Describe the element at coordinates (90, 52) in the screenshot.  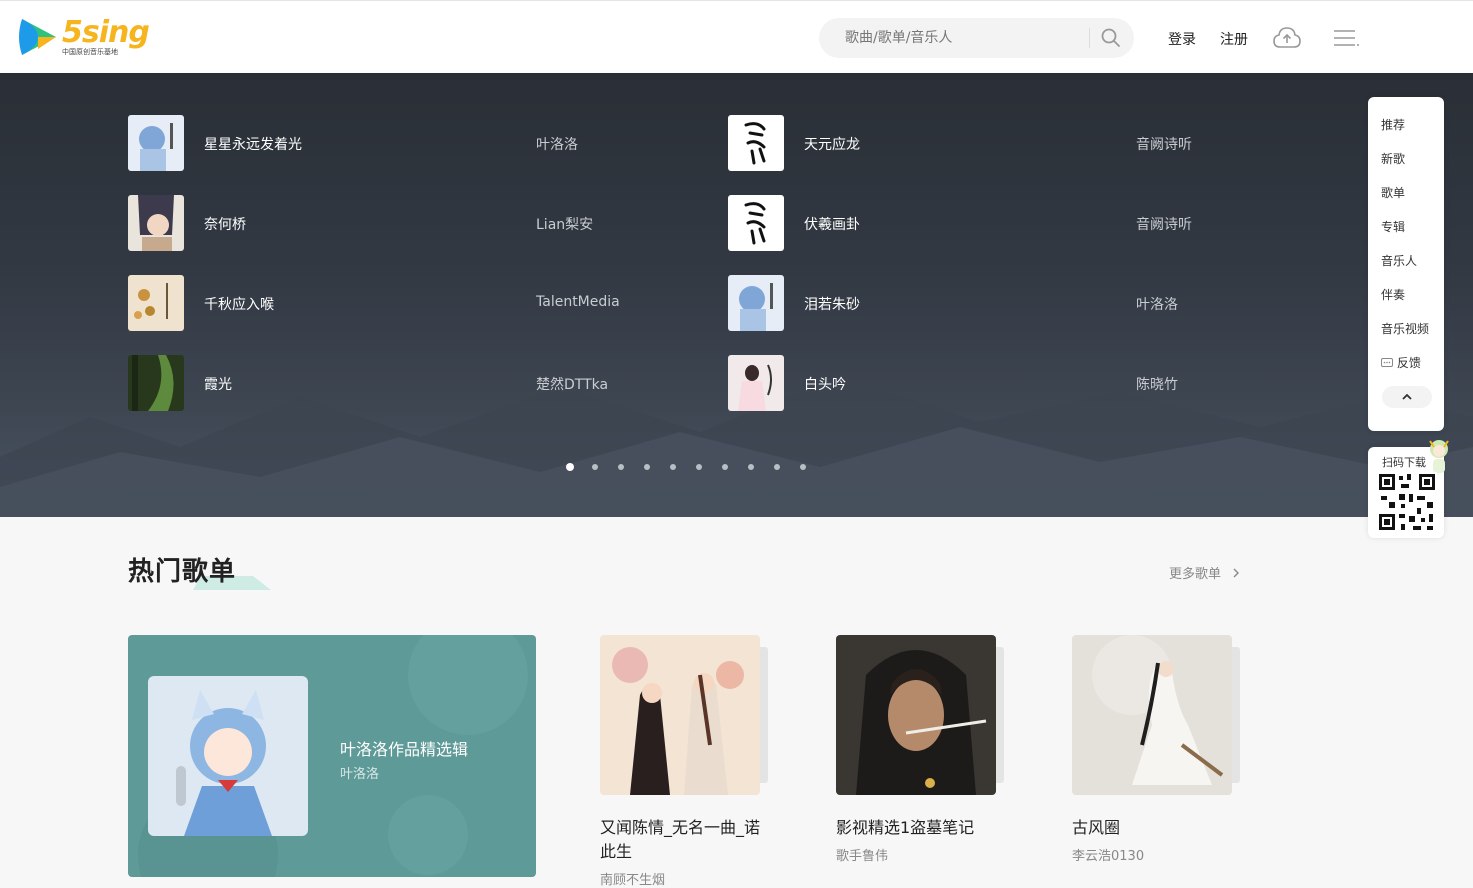
I see `logo-subtitle: 中国原创音乐基地` at that location.